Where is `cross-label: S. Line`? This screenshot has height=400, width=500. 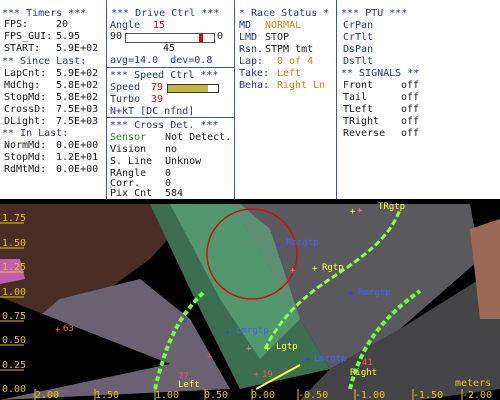
cross-label: S. Line is located at coordinates (131, 161).